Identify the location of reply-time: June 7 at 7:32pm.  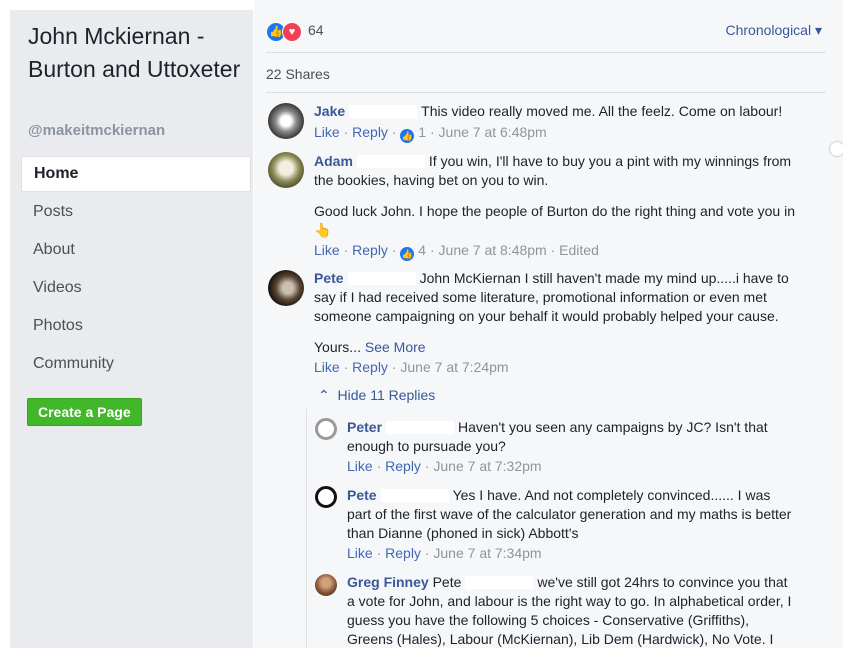
(487, 466).